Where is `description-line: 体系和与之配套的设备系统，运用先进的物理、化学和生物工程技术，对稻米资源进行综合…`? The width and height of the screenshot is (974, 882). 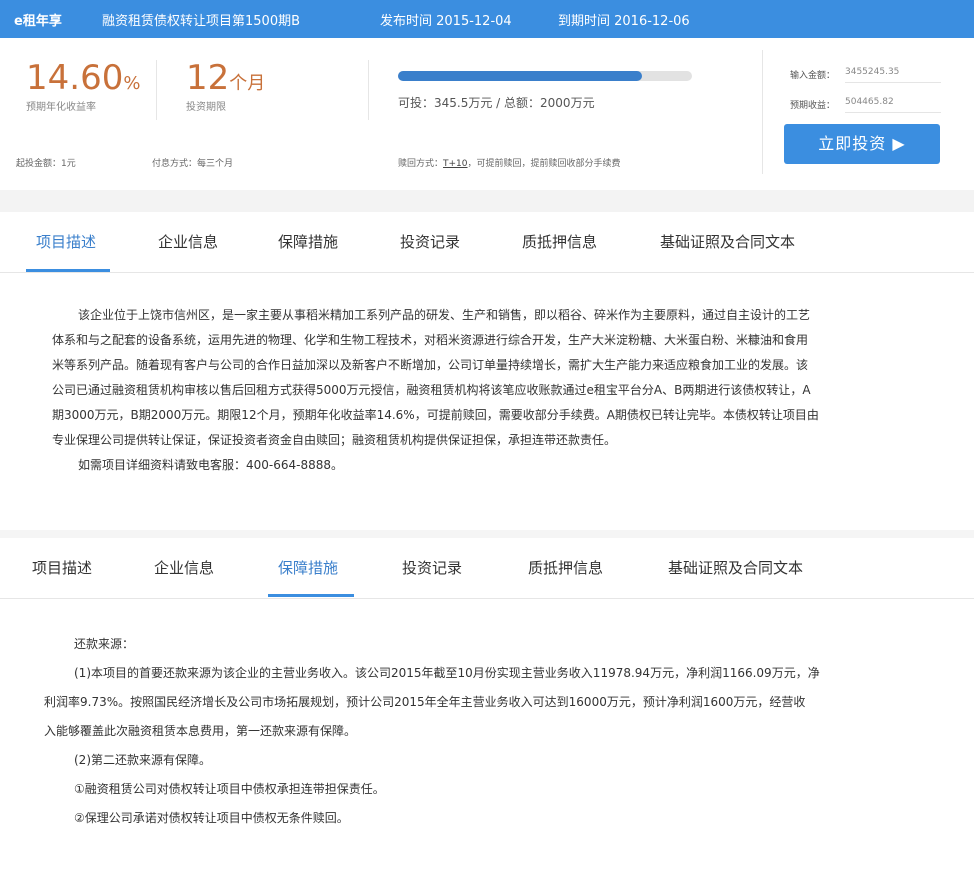
description-line: 体系和与之配套的设备系统，运用先进的物理、化学和生物工程技术，对稻米资源进行综合… is located at coordinates (430, 340).